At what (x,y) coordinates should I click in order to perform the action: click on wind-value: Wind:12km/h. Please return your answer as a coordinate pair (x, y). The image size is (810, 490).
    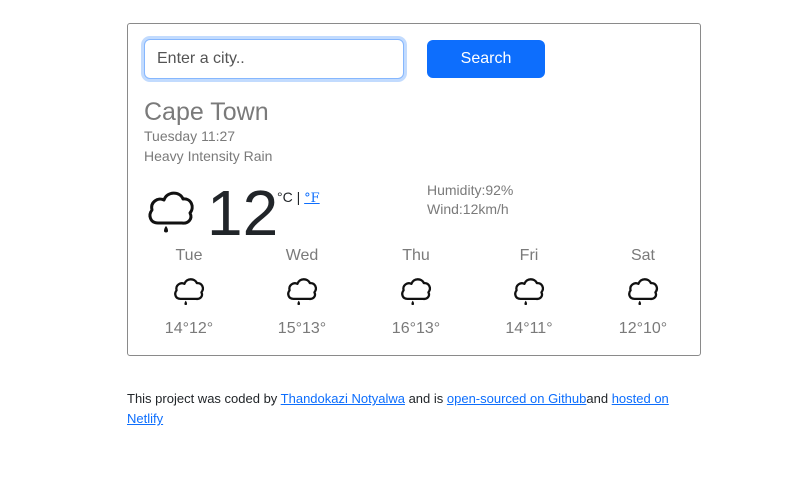
    Looking at the image, I should click on (468, 209).